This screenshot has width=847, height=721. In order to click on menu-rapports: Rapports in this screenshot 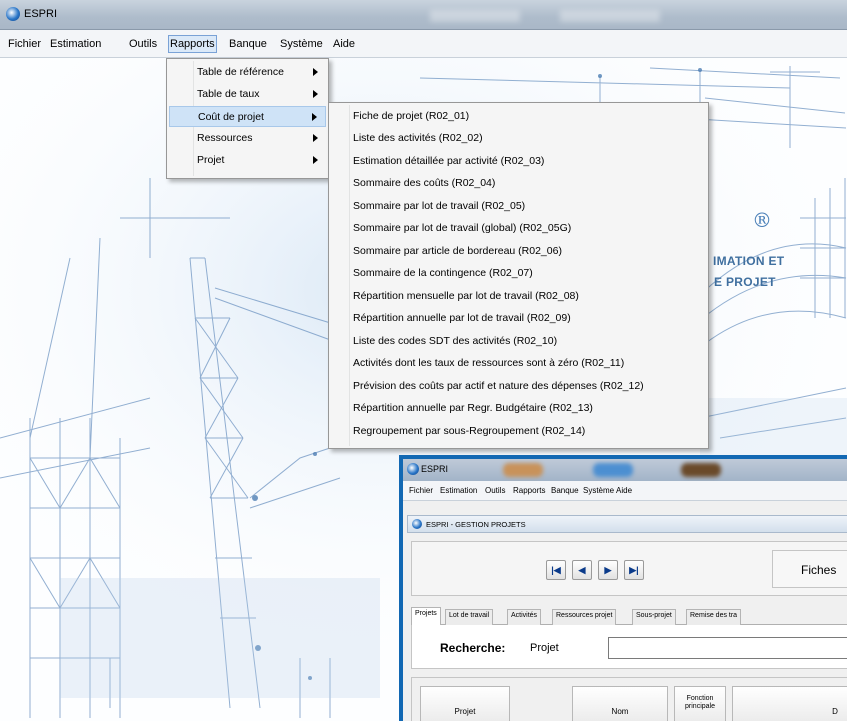, I will do `click(192, 44)`.